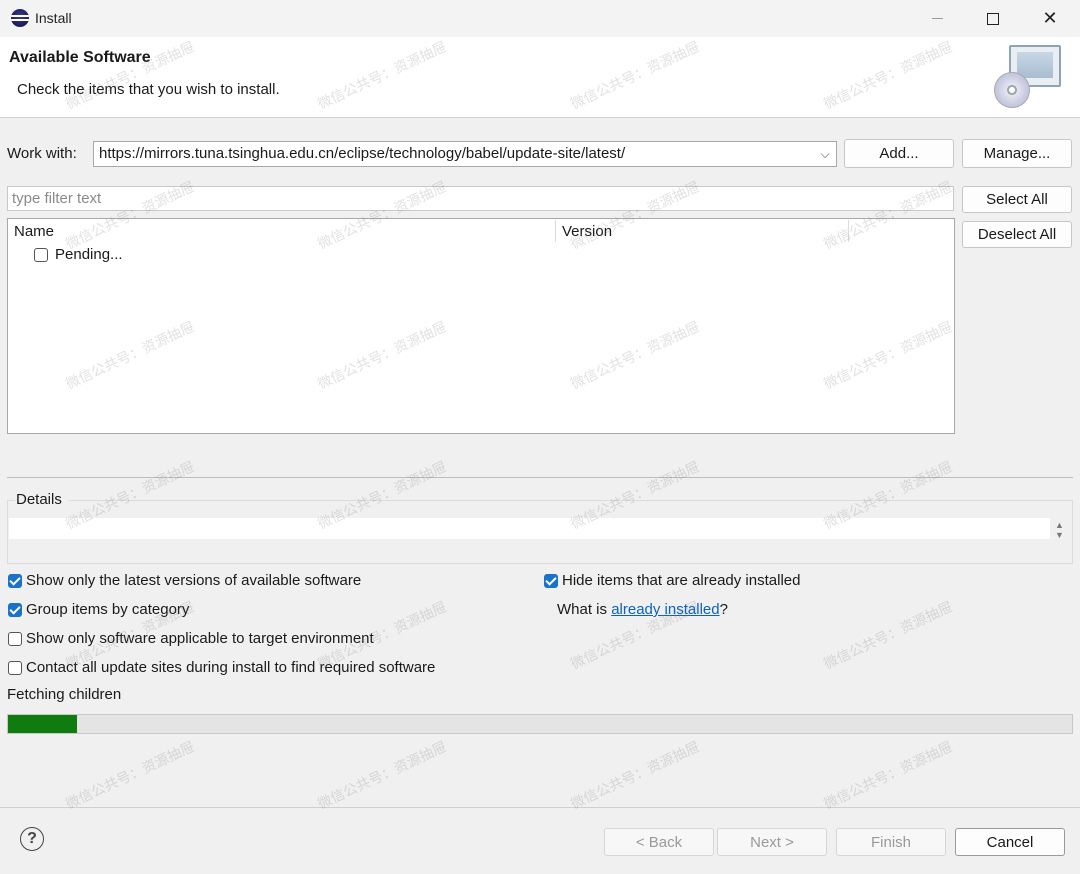 The width and height of the screenshot is (1080, 874). What do you see at coordinates (107, 609) in the screenshot?
I see `group-by-category-label: Group items by category` at bounding box center [107, 609].